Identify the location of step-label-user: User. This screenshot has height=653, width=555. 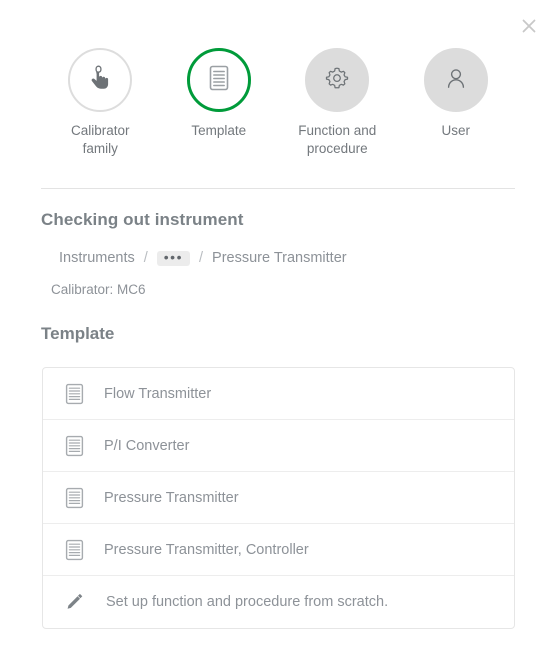
(455, 130).